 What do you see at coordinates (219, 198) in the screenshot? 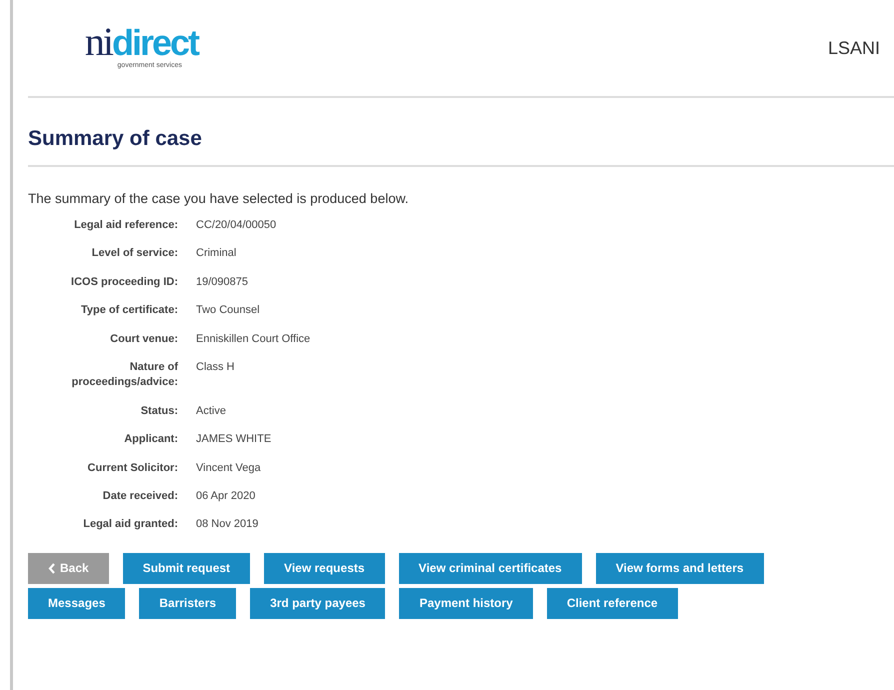
I see `intro-text: The summary of the case you have selected is produced below.` at bounding box center [219, 198].